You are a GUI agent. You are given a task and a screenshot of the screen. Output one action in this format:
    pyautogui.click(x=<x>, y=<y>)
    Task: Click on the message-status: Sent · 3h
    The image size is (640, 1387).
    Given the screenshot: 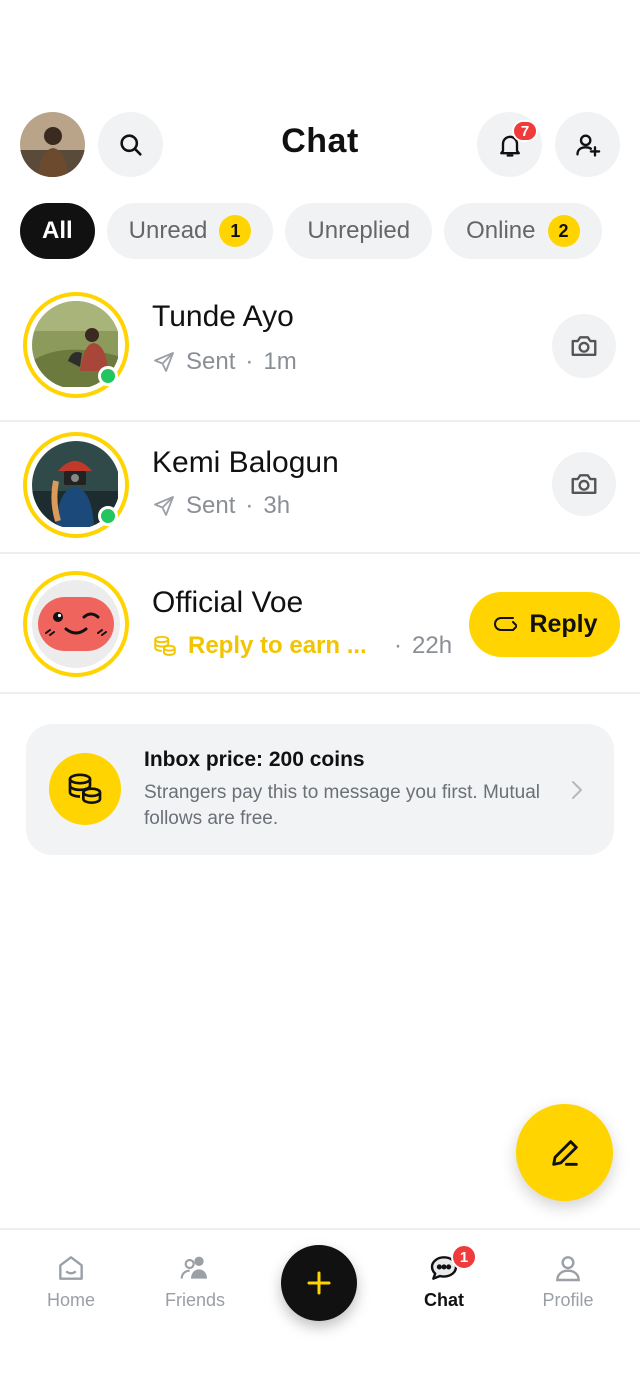 What is the action you would take?
    pyautogui.click(x=221, y=506)
    